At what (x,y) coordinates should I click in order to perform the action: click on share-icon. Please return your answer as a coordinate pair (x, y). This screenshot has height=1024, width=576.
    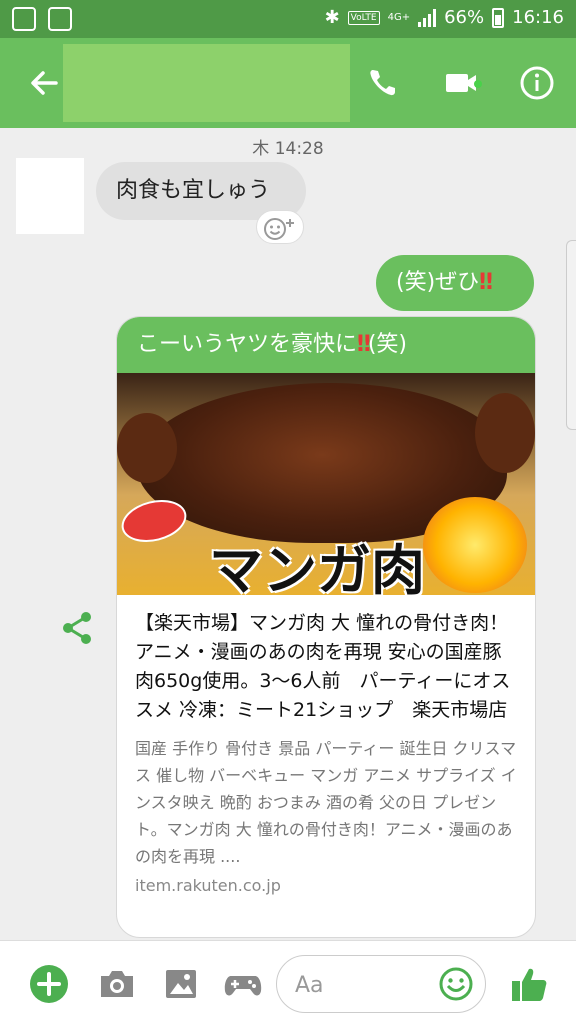
    Looking at the image, I should click on (77, 628).